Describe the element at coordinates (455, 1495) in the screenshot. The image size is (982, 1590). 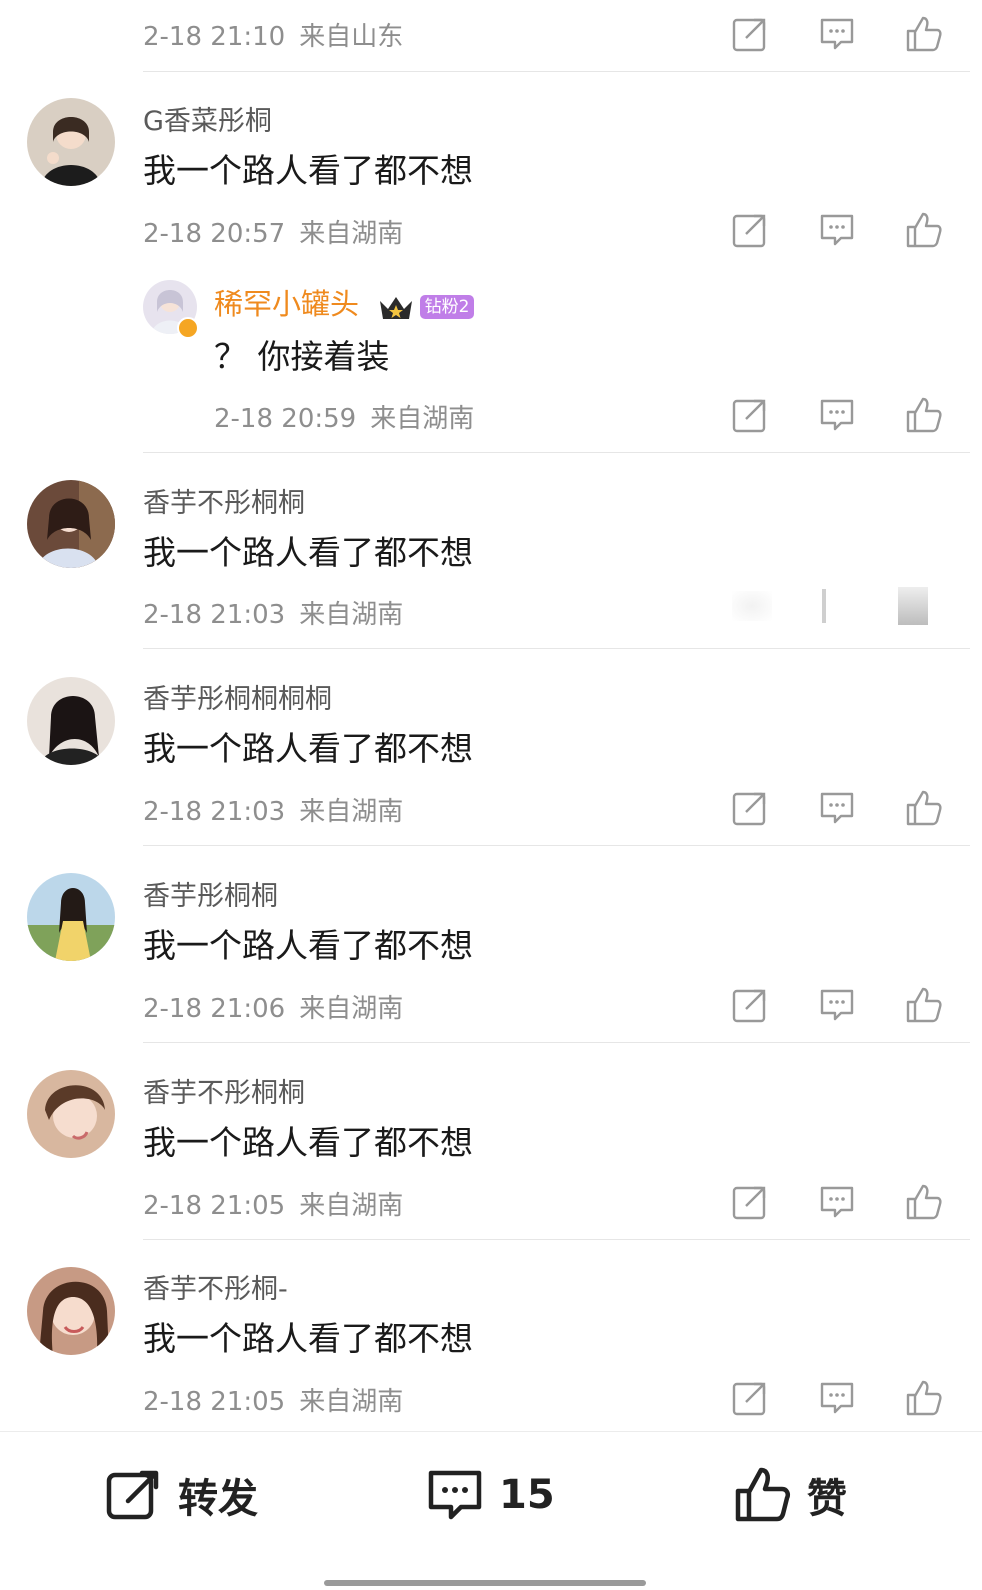
I see `comment-bubble-icon` at that location.